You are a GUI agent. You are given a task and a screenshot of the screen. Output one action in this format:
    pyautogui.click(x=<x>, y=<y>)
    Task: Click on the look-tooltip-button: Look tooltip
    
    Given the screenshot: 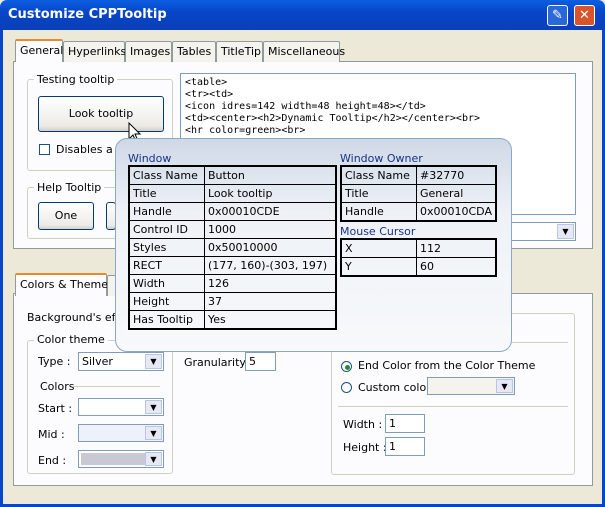 What is the action you would take?
    pyautogui.click(x=101, y=114)
    